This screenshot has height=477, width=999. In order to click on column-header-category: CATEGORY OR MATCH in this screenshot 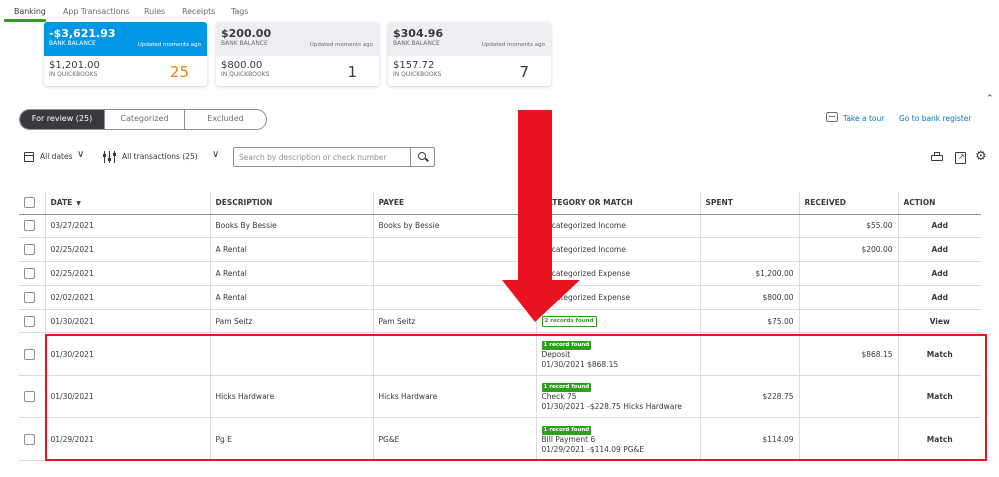, I will do `click(618, 203)`.